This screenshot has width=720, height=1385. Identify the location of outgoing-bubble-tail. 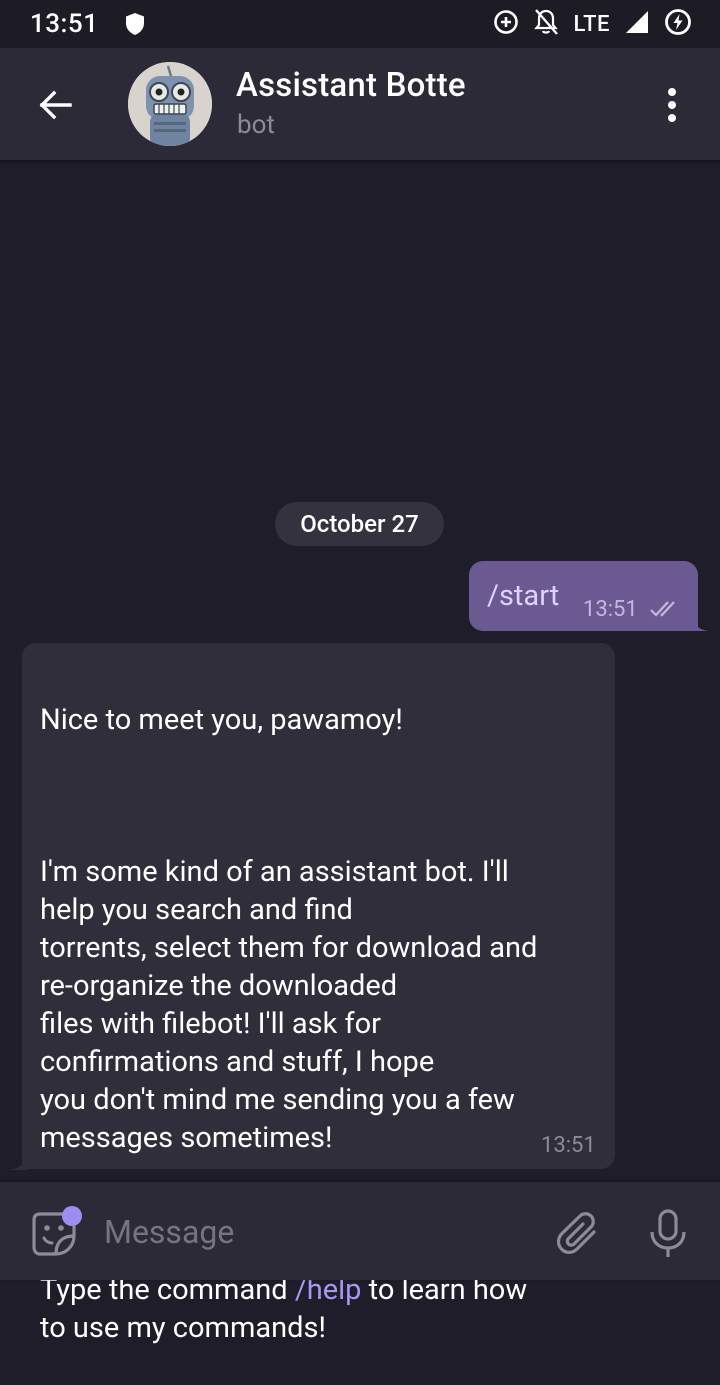
(699, 621).